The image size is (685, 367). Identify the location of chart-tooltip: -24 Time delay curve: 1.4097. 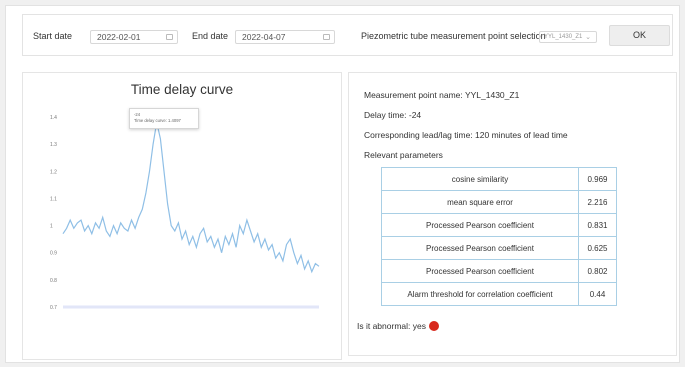
(164, 118).